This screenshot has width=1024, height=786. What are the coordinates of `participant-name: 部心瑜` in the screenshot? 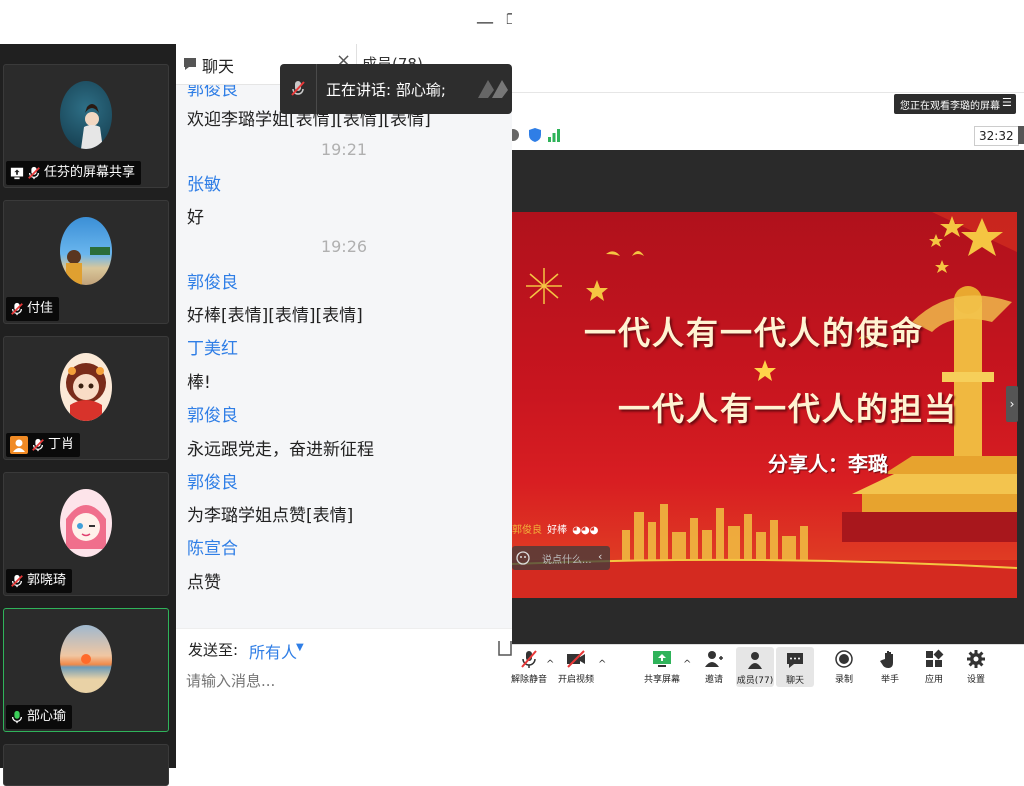 It's located at (47, 716).